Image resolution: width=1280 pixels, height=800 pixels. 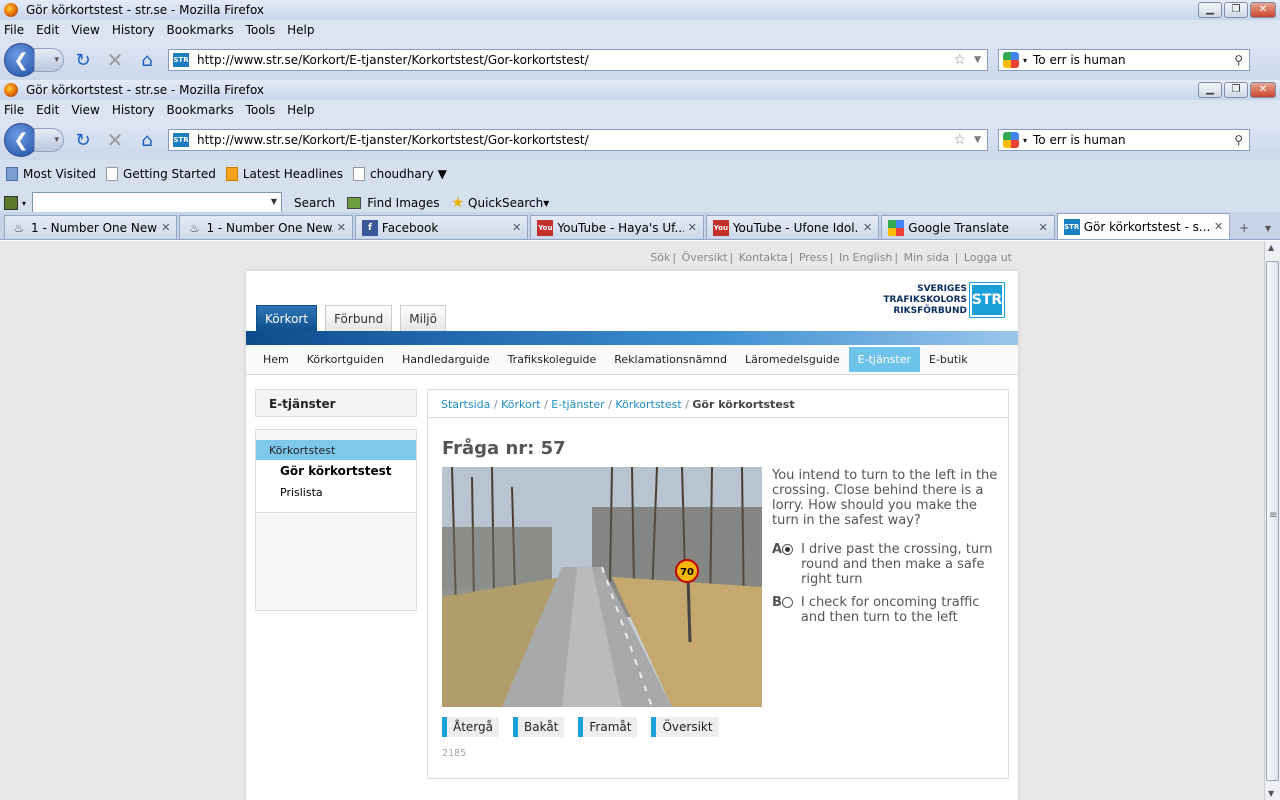 I want to click on bookmark-getting-started: Getting Started, so click(x=161, y=174).